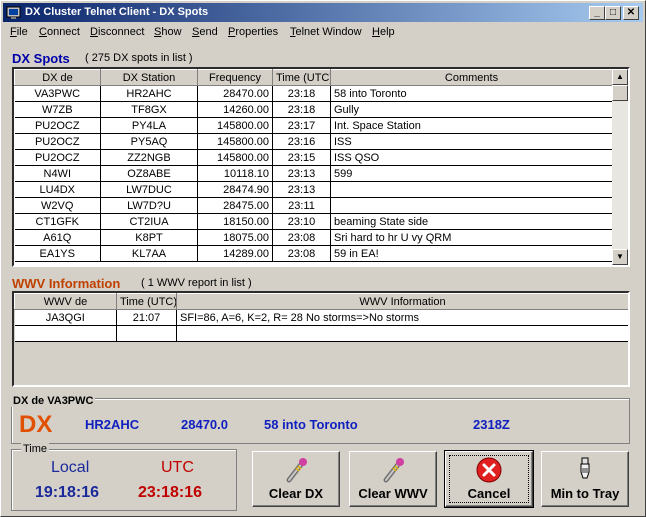 This screenshot has height=517, width=646. Describe the element at coordinates (235, 253) in the screenshot. I see `cell-frequency: 14289.00` at that location.